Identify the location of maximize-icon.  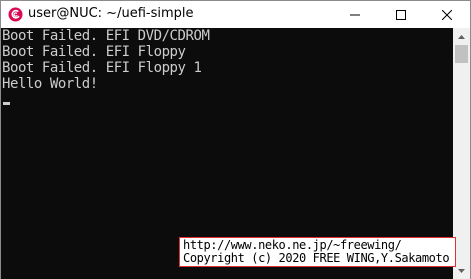
(401, 14).